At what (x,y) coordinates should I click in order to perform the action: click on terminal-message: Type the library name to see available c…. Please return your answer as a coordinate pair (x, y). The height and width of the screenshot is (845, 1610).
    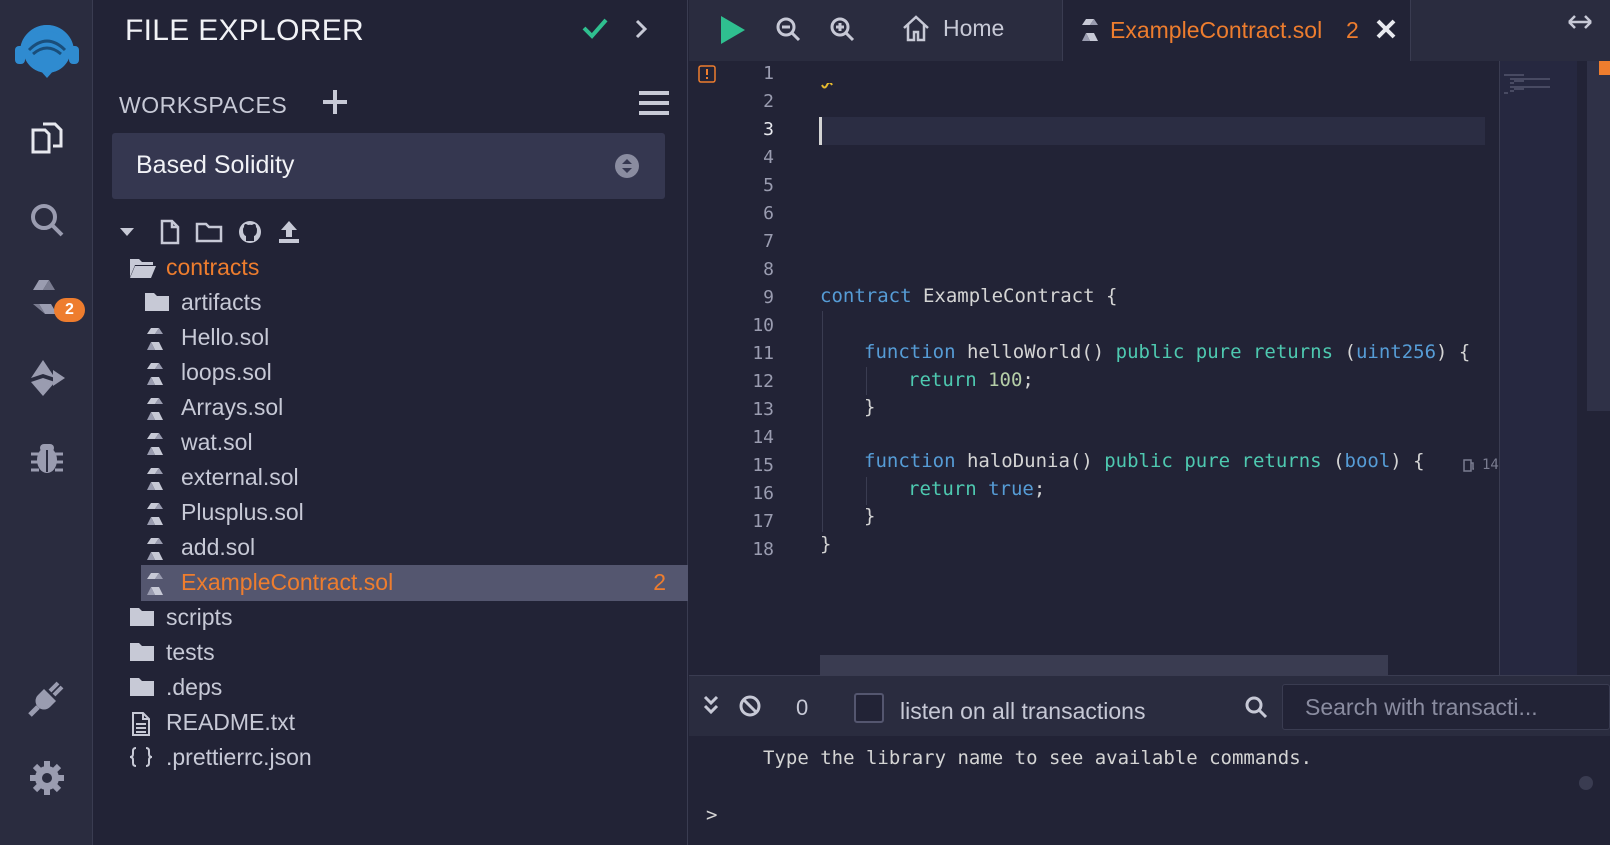
    Looking at the image, I should click on (1038, 758).